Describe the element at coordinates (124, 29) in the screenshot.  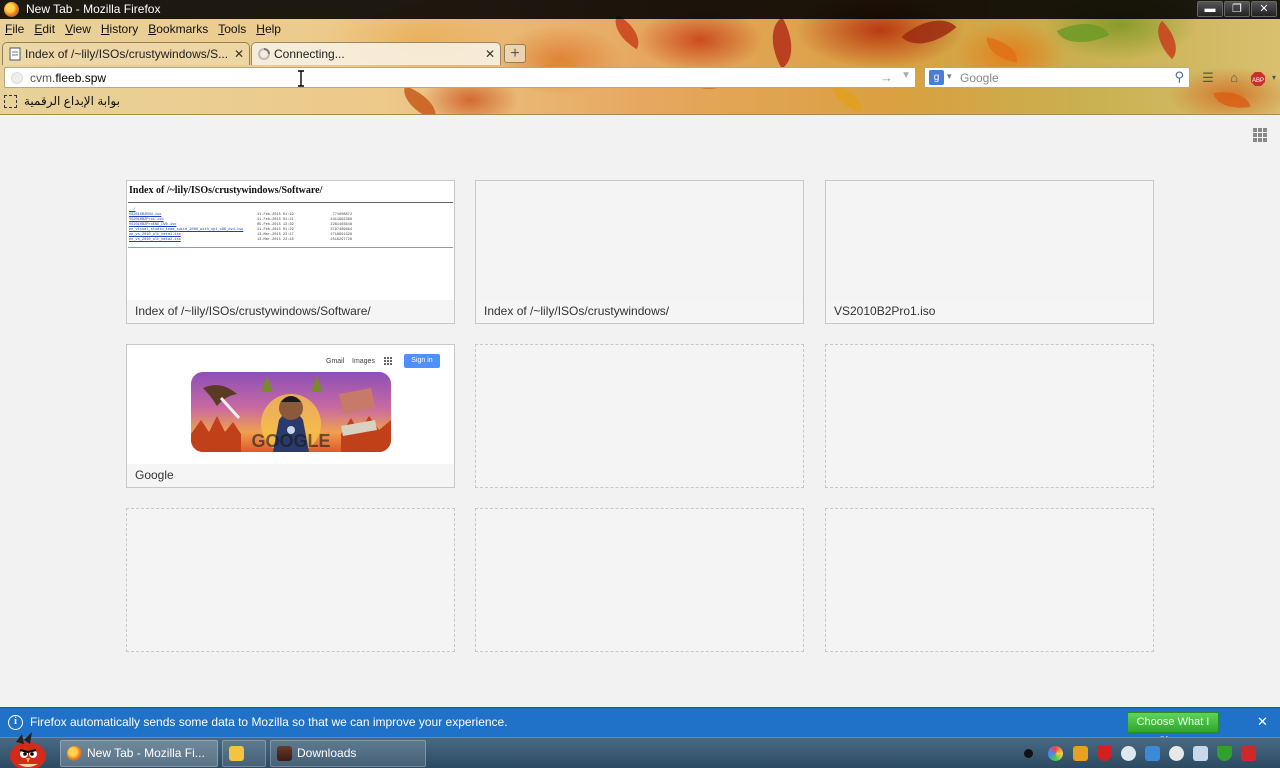
I see `menu-label: istory` at that location.